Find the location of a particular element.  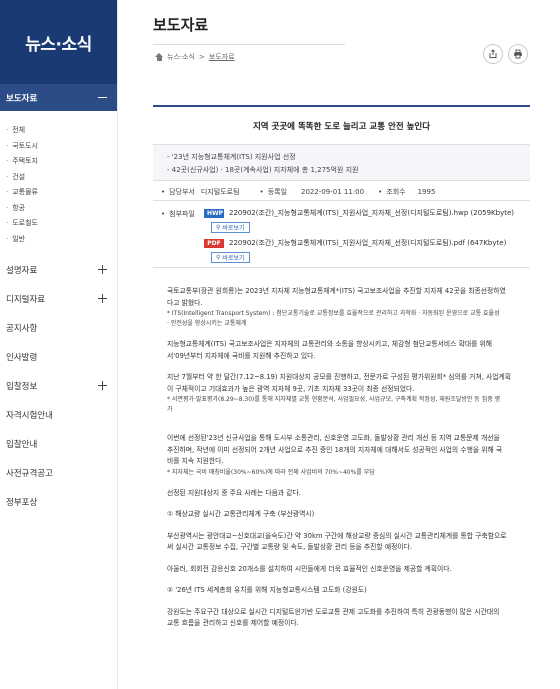

body-text: 다고 밝혔다. is located at coordinates (185, 302).